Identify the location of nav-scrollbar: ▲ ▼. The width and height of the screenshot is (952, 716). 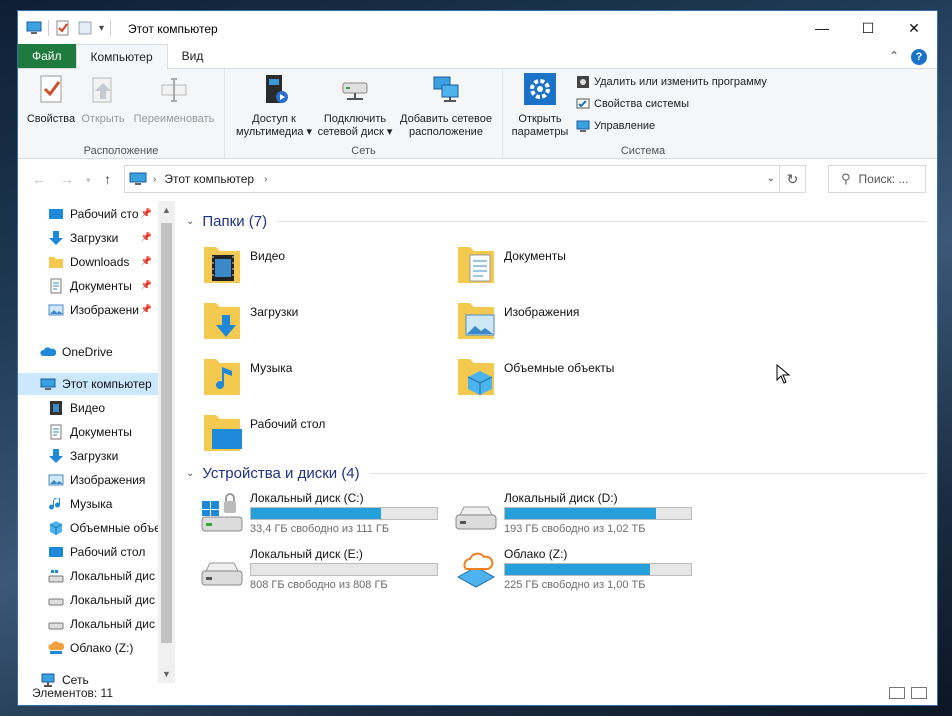
(166, 442).